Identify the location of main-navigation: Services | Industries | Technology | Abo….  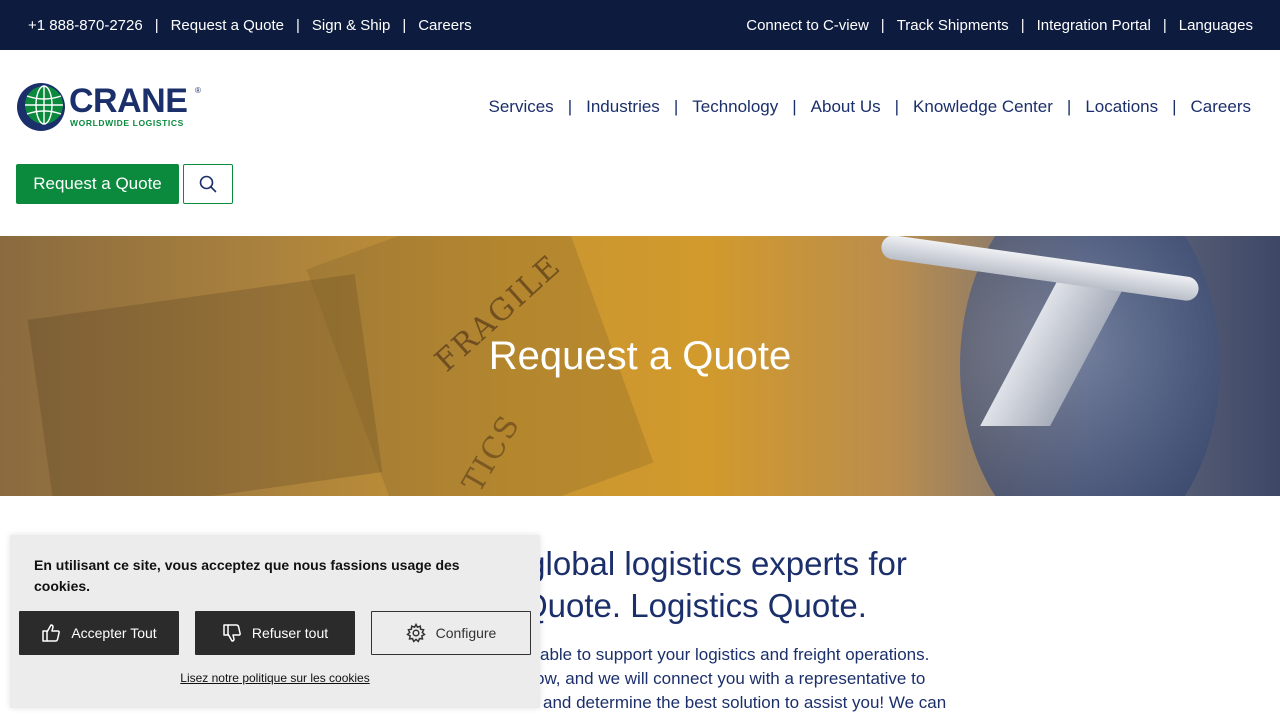
(870, 107).